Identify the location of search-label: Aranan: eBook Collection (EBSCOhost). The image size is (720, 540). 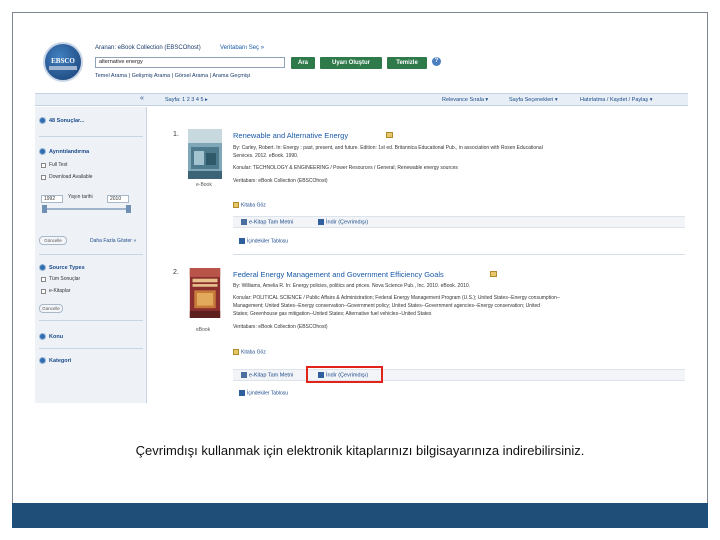
(148, 48).